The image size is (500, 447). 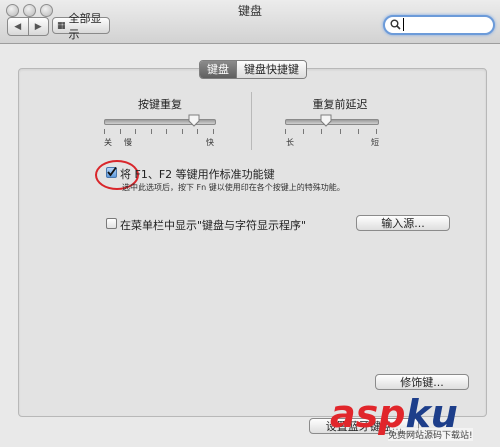 I want to click on slider-divider, so click(x=251, y=121).